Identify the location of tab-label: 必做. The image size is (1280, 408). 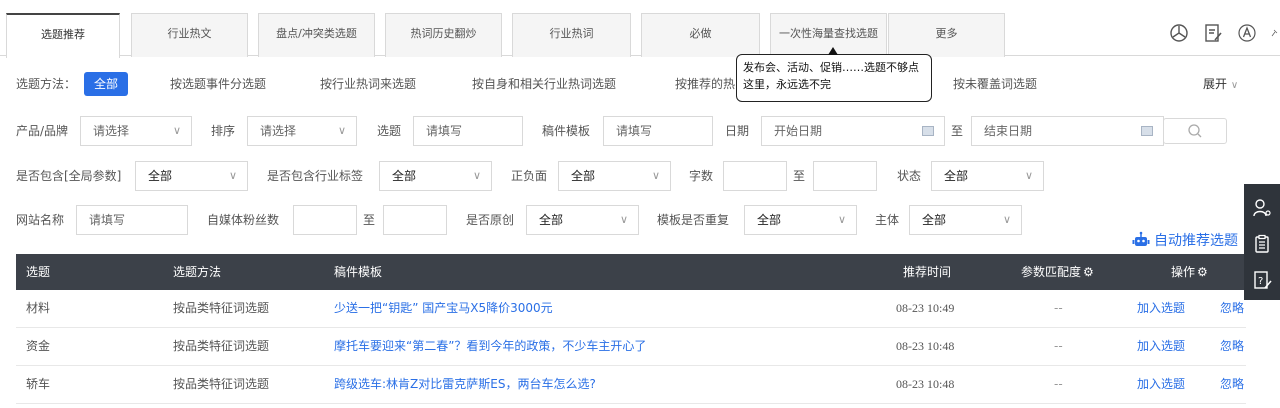
(700, 33).